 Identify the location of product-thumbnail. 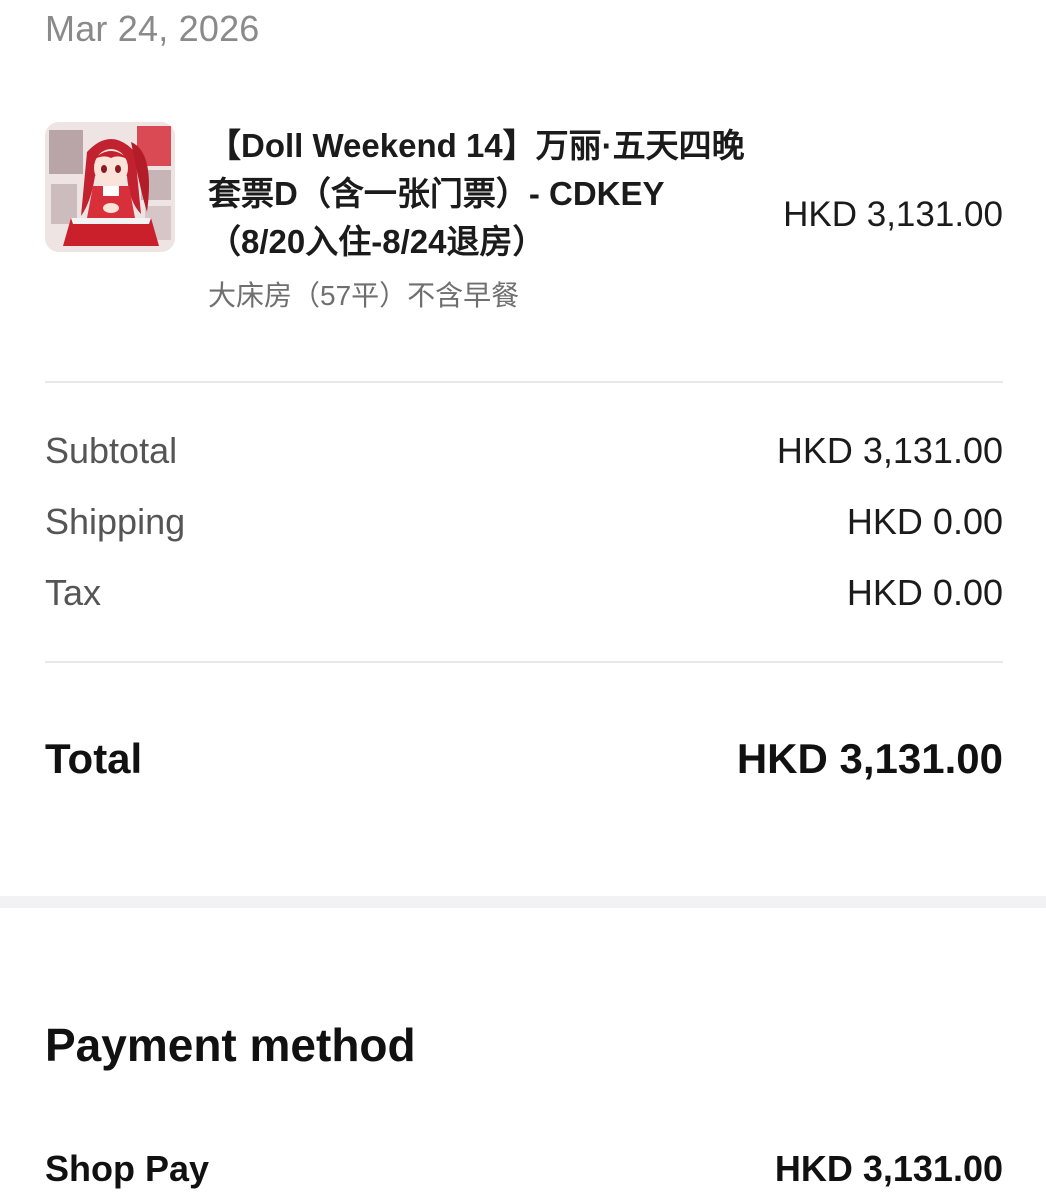
(110, 187).